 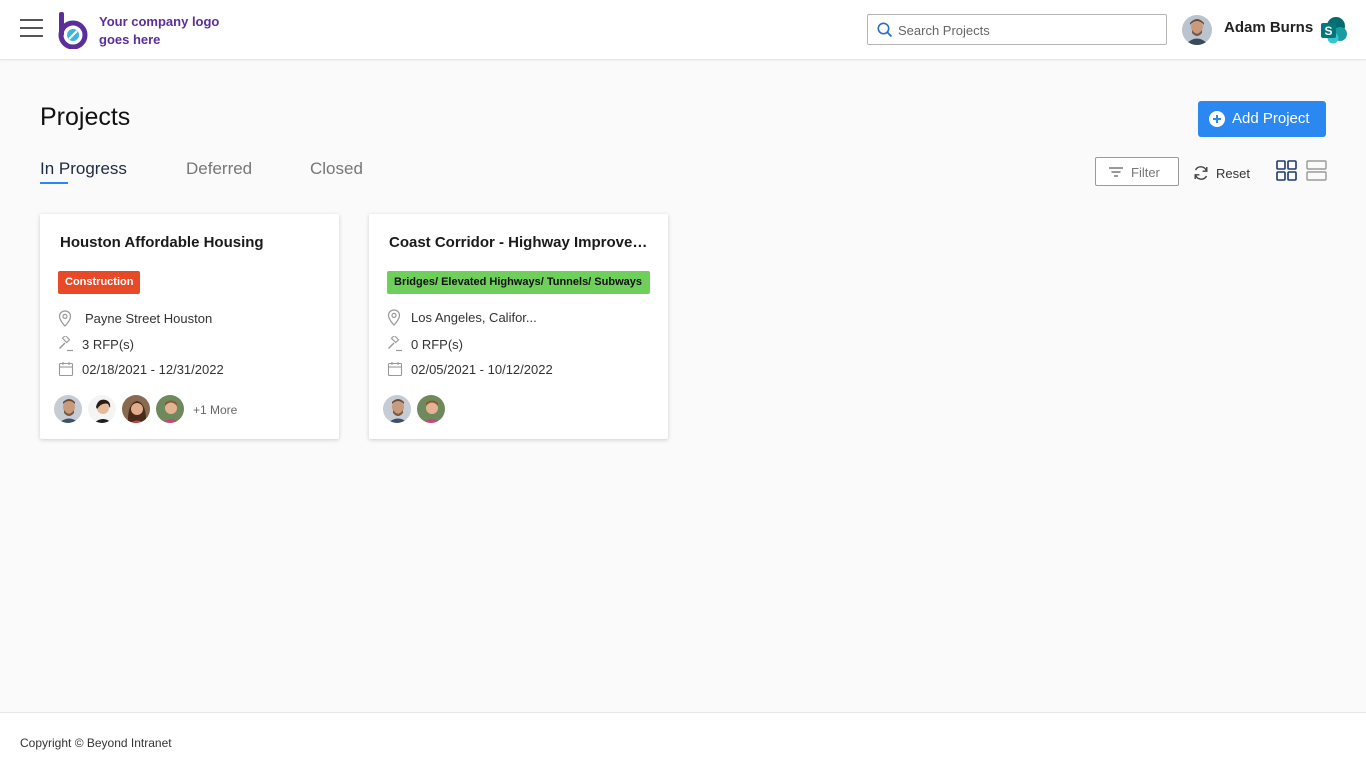 What do you see at coordinates (191, 242) in the screenshot?
I see `project-title: Houston Affordable Housing` at bounding box center [191, 242].